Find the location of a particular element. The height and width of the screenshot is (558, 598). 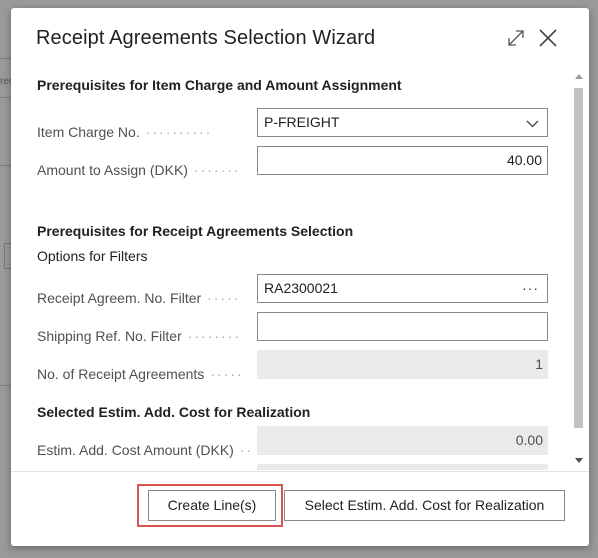

receipt-agreem-no-filter-field: RA2300021 ··· is located at coordinates (402, 288).